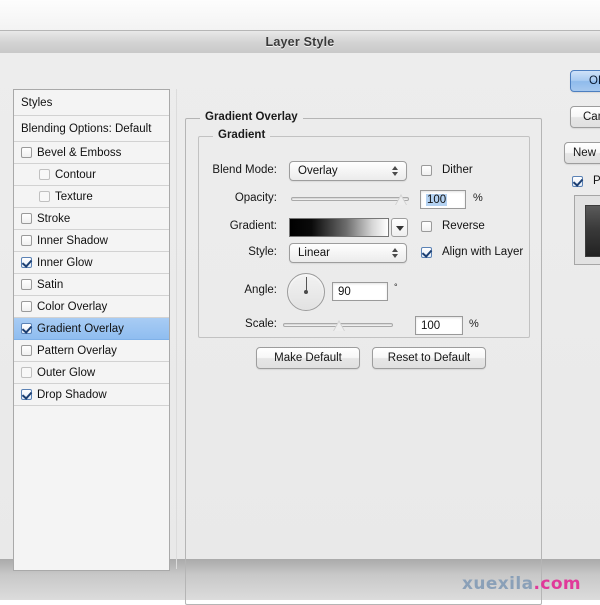 The height and width of the screenshot is (605, 600). Describe the element at coordinates (91, 219) in the screenshot. I see `style-row-stroke: Stroke` at that location.